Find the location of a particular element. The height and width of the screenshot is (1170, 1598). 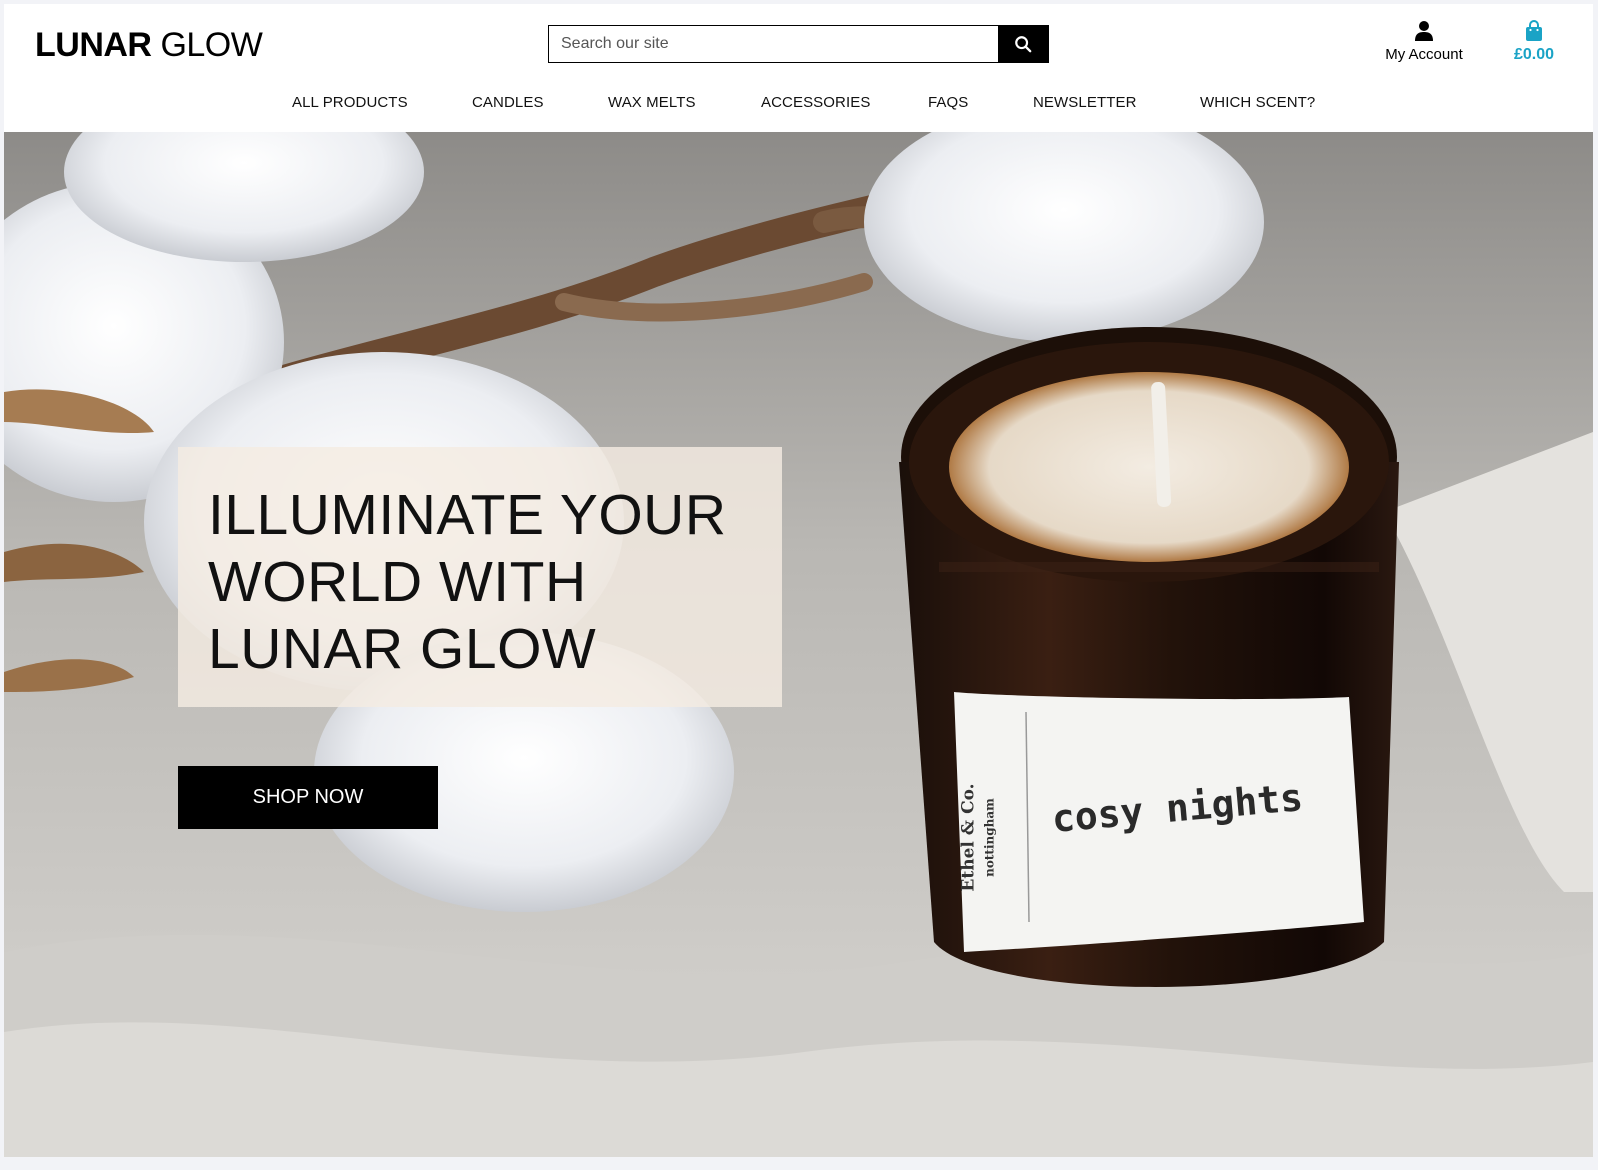

shop-now-button: SHOP NOW is located at coordinates (308, 797).